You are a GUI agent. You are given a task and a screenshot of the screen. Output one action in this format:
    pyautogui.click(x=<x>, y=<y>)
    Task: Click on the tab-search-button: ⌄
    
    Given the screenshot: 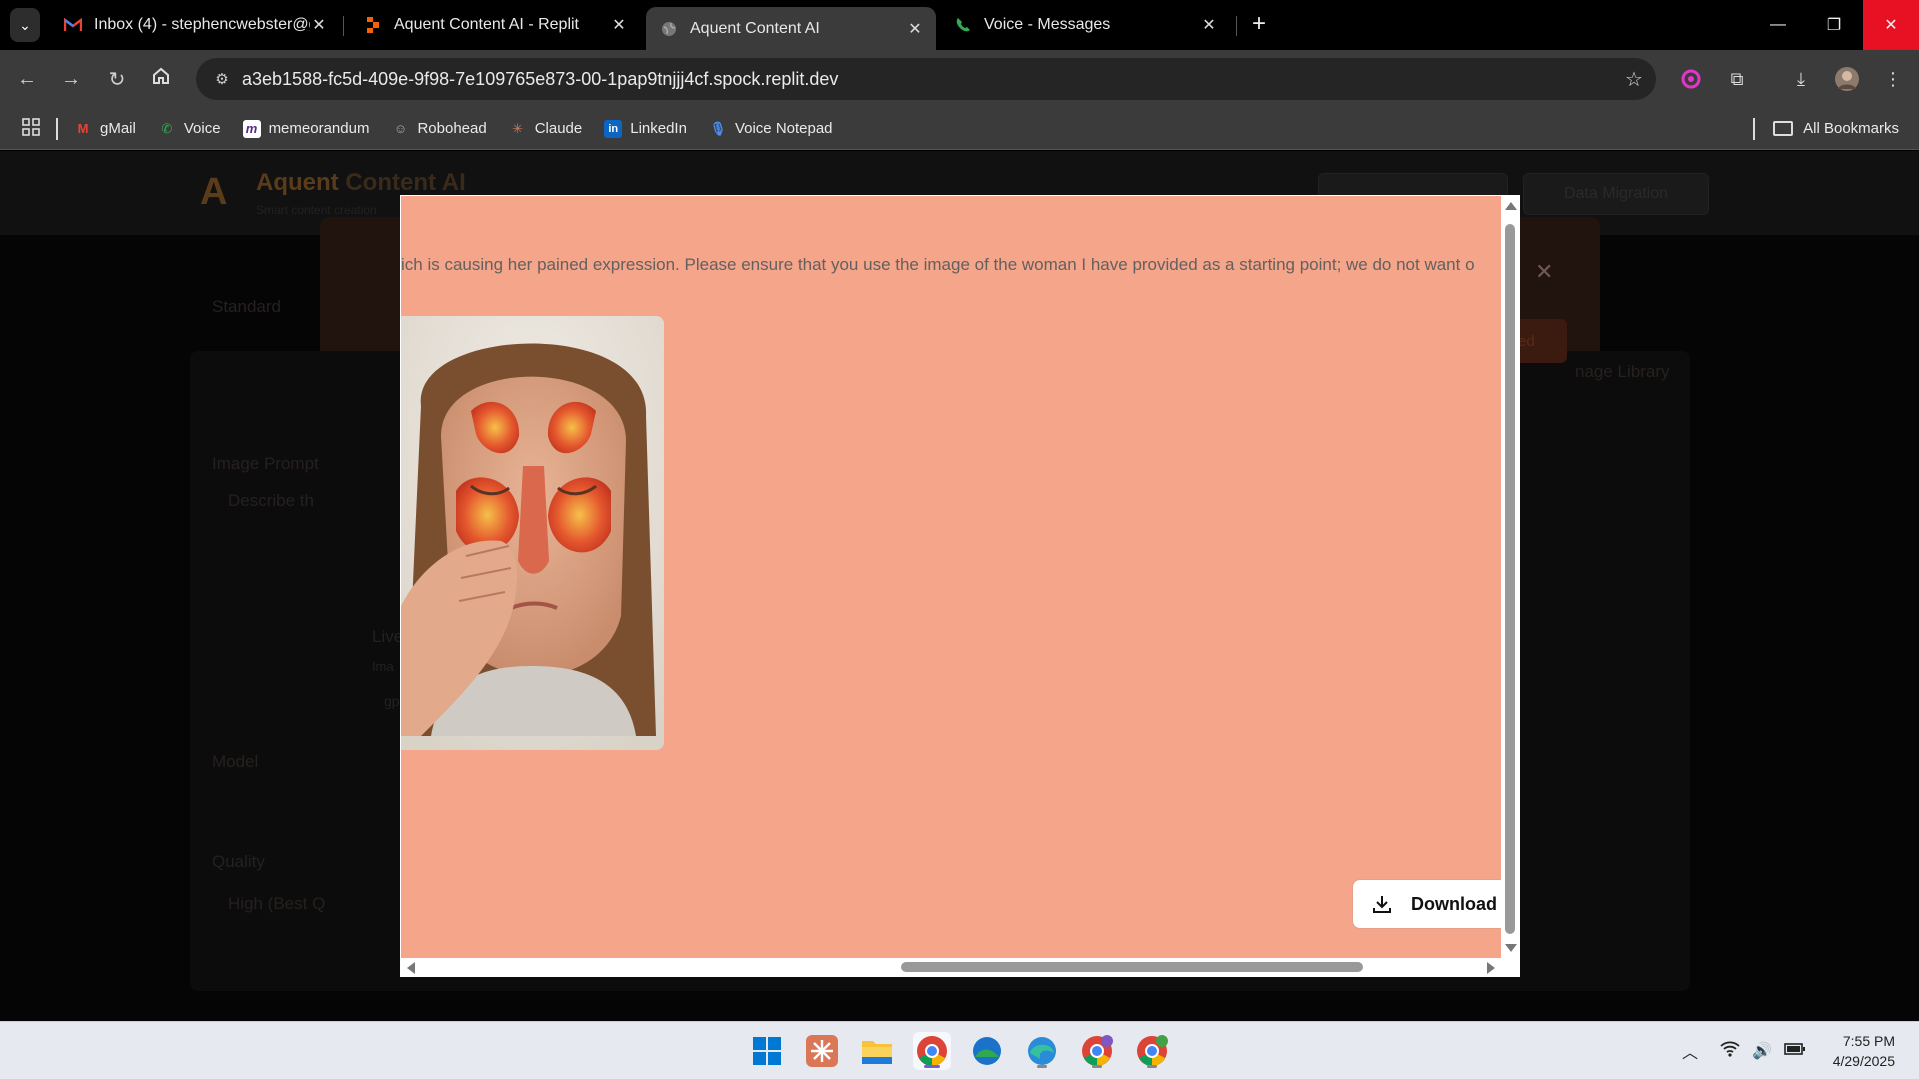 What is the action you would take?
    pyautogui.click(x=25, y=25)
    